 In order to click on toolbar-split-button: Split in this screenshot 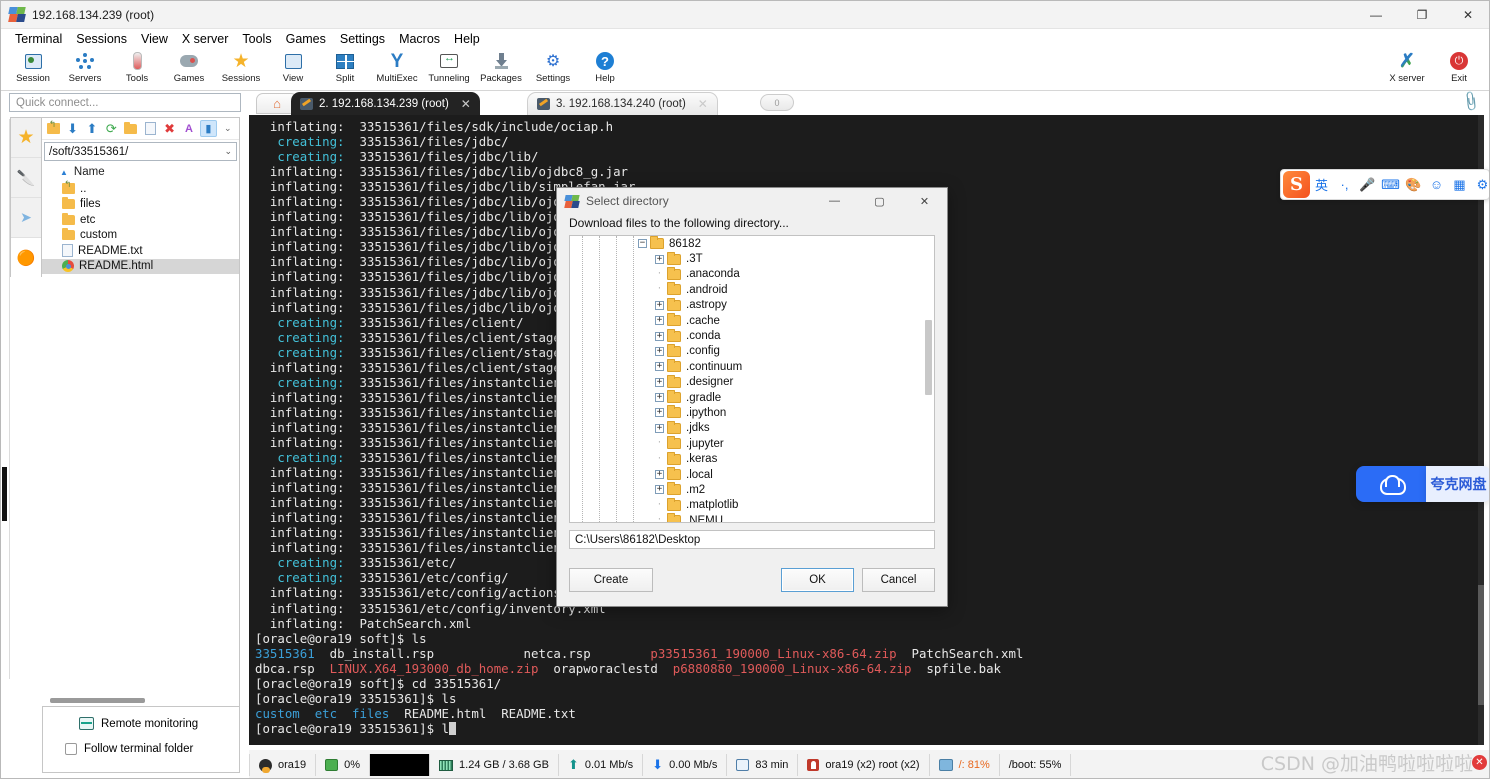, I will do `click(345, 69)`.